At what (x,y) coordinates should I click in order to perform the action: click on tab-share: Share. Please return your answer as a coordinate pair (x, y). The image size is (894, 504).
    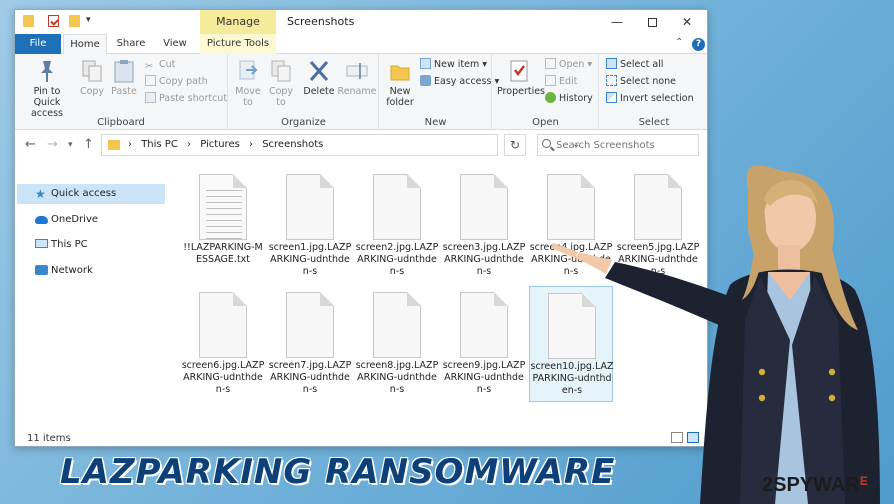
    Looking at the image, I should click on (131, 44).